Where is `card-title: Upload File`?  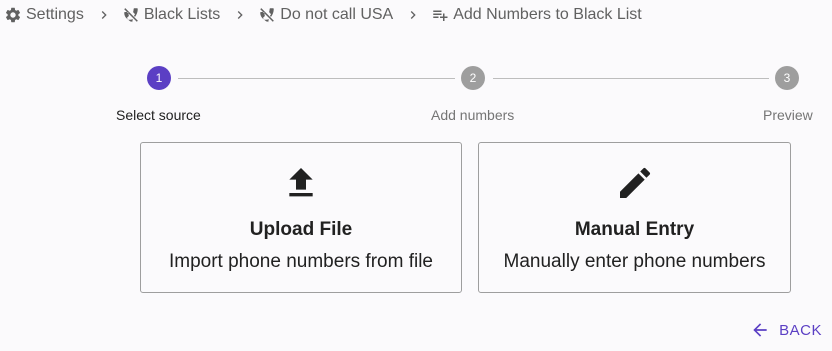 card-title: Upload File is located at coordinates (301, 229).